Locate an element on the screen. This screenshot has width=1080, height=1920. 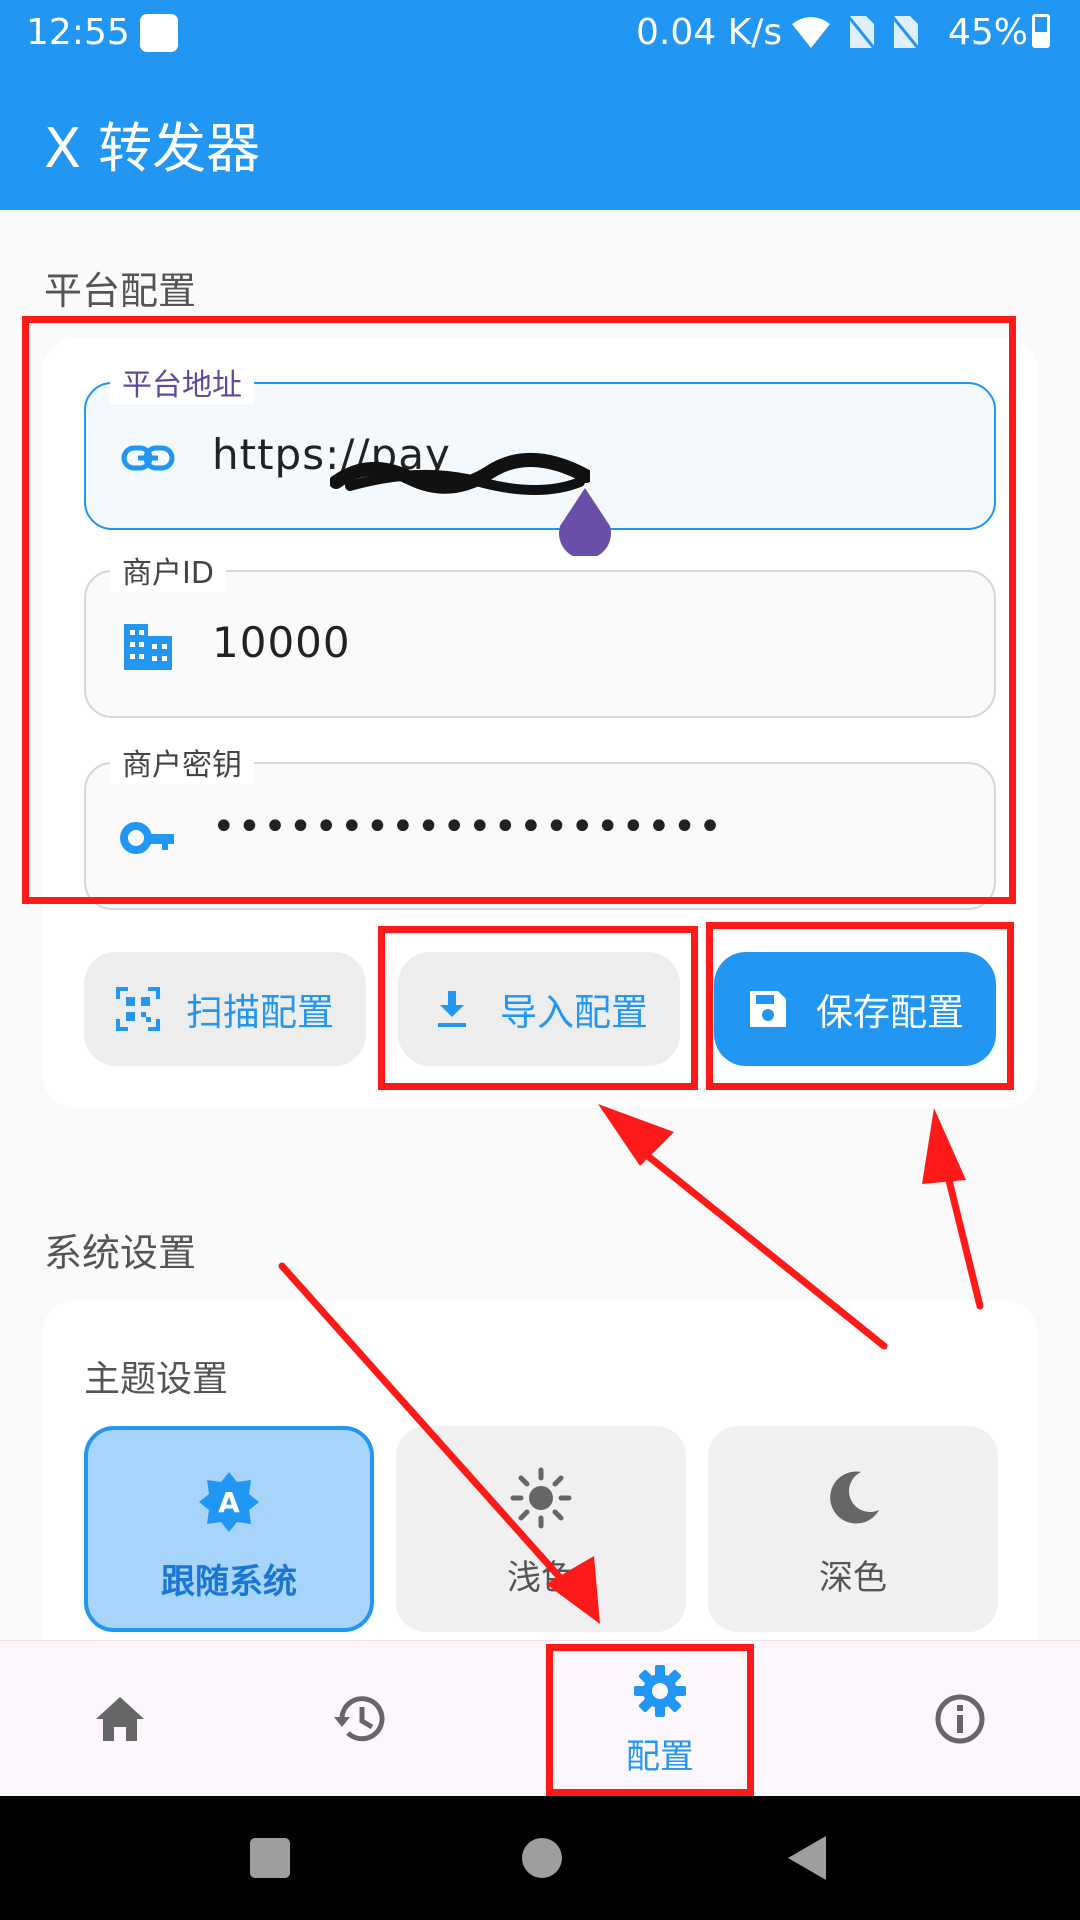
nav-about is located at coordinates (960, 1719).